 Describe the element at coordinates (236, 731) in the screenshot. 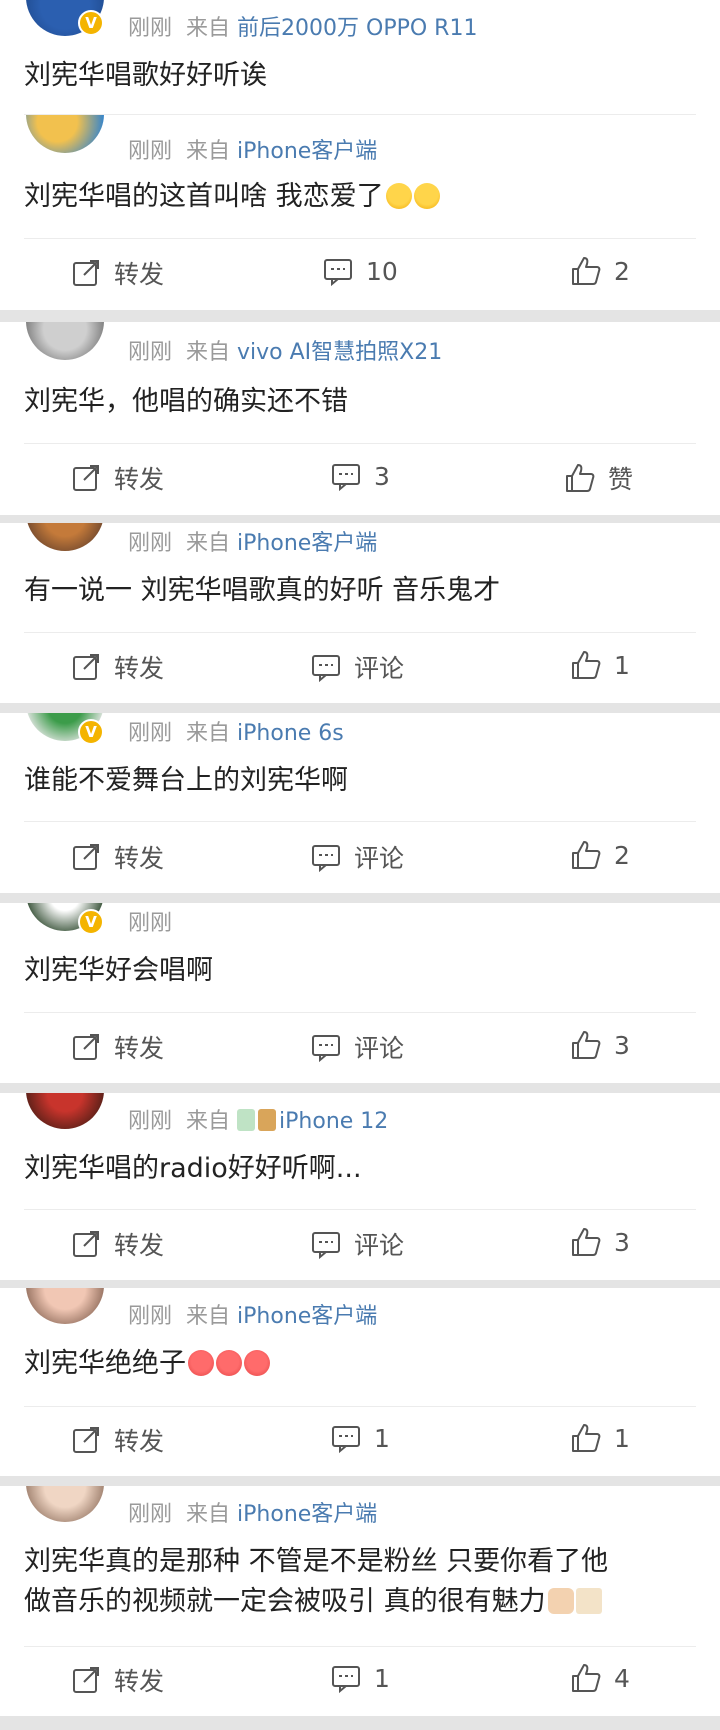

I see `comment-meta: 刚刚 来自 iPhone 6s` at that location.